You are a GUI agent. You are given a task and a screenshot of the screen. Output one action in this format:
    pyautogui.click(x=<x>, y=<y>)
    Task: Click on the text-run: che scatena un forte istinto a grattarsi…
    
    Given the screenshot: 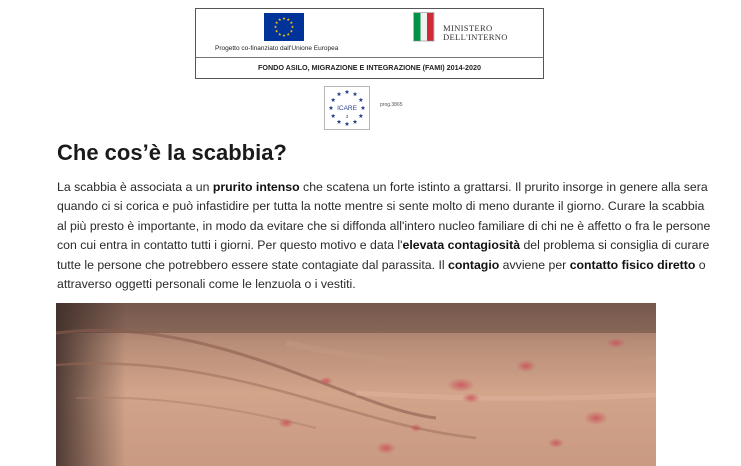 What is the action you would take?
    pyautogui.click(x=503, y=187)
    